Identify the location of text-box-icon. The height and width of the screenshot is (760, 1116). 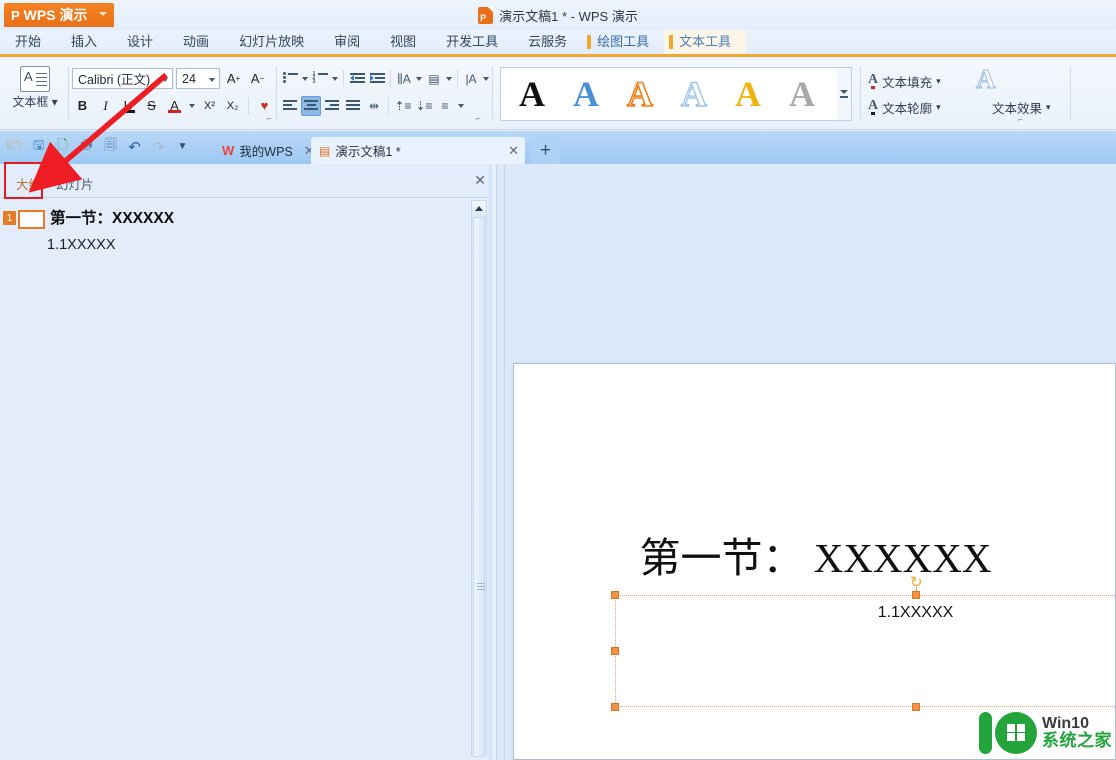
(35, 79).